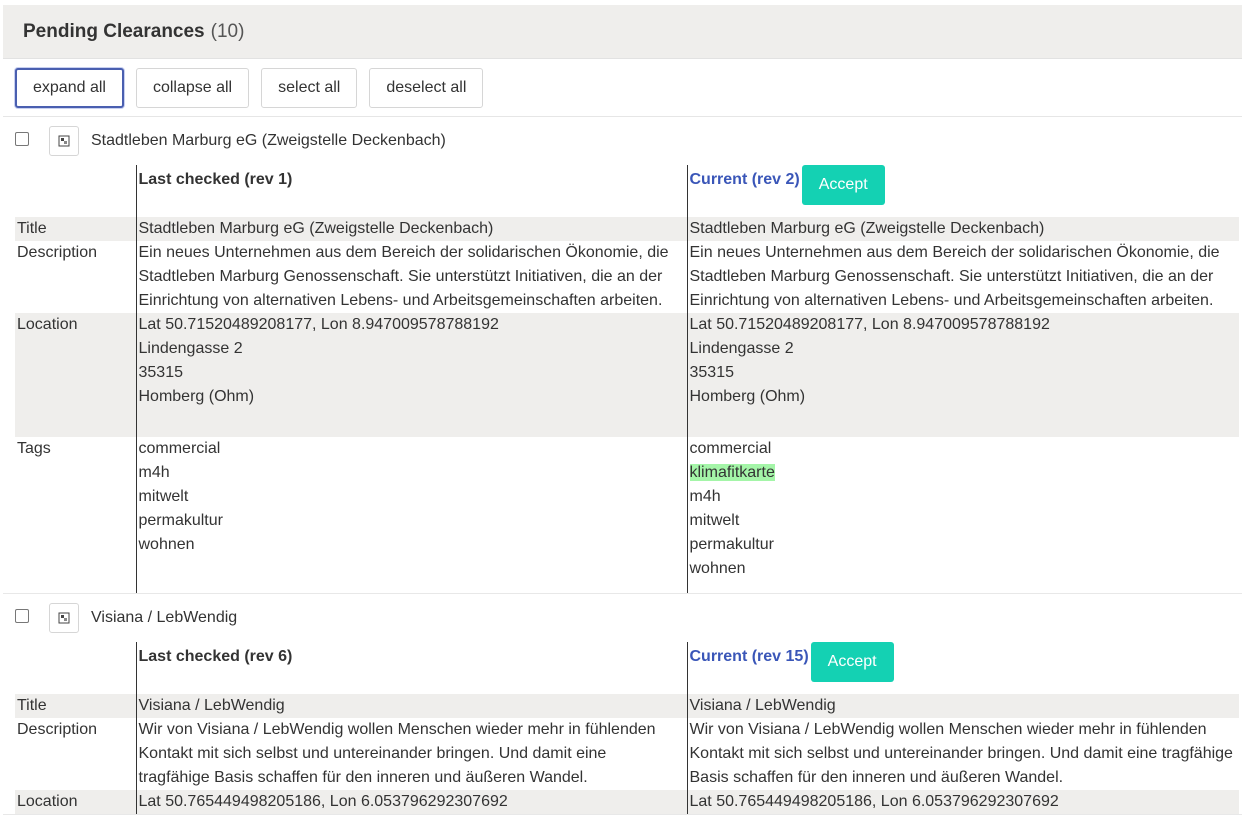 The height and width of the screenshot is (830, 1242). Describe the element at coordinates (963, 473) in the screenshot. I see `added-tag: klimafitkarte` at that location.